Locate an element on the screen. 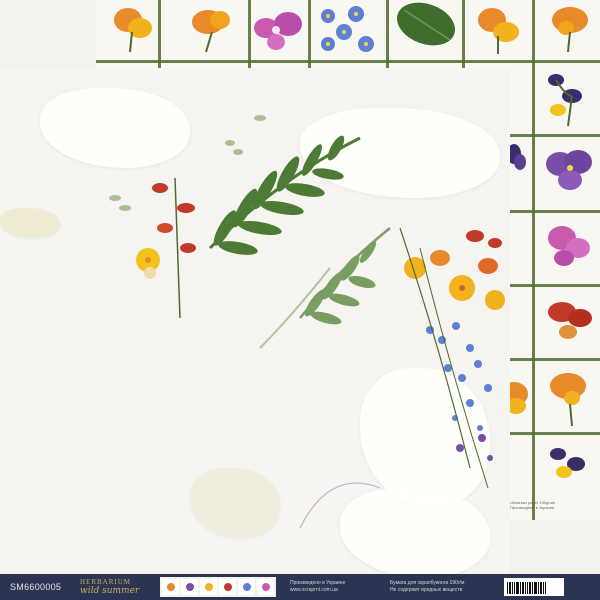 Image resolution: width=600 pixels, height=600 pixels. green-leaf-icon is located at coordinates (426, 24).